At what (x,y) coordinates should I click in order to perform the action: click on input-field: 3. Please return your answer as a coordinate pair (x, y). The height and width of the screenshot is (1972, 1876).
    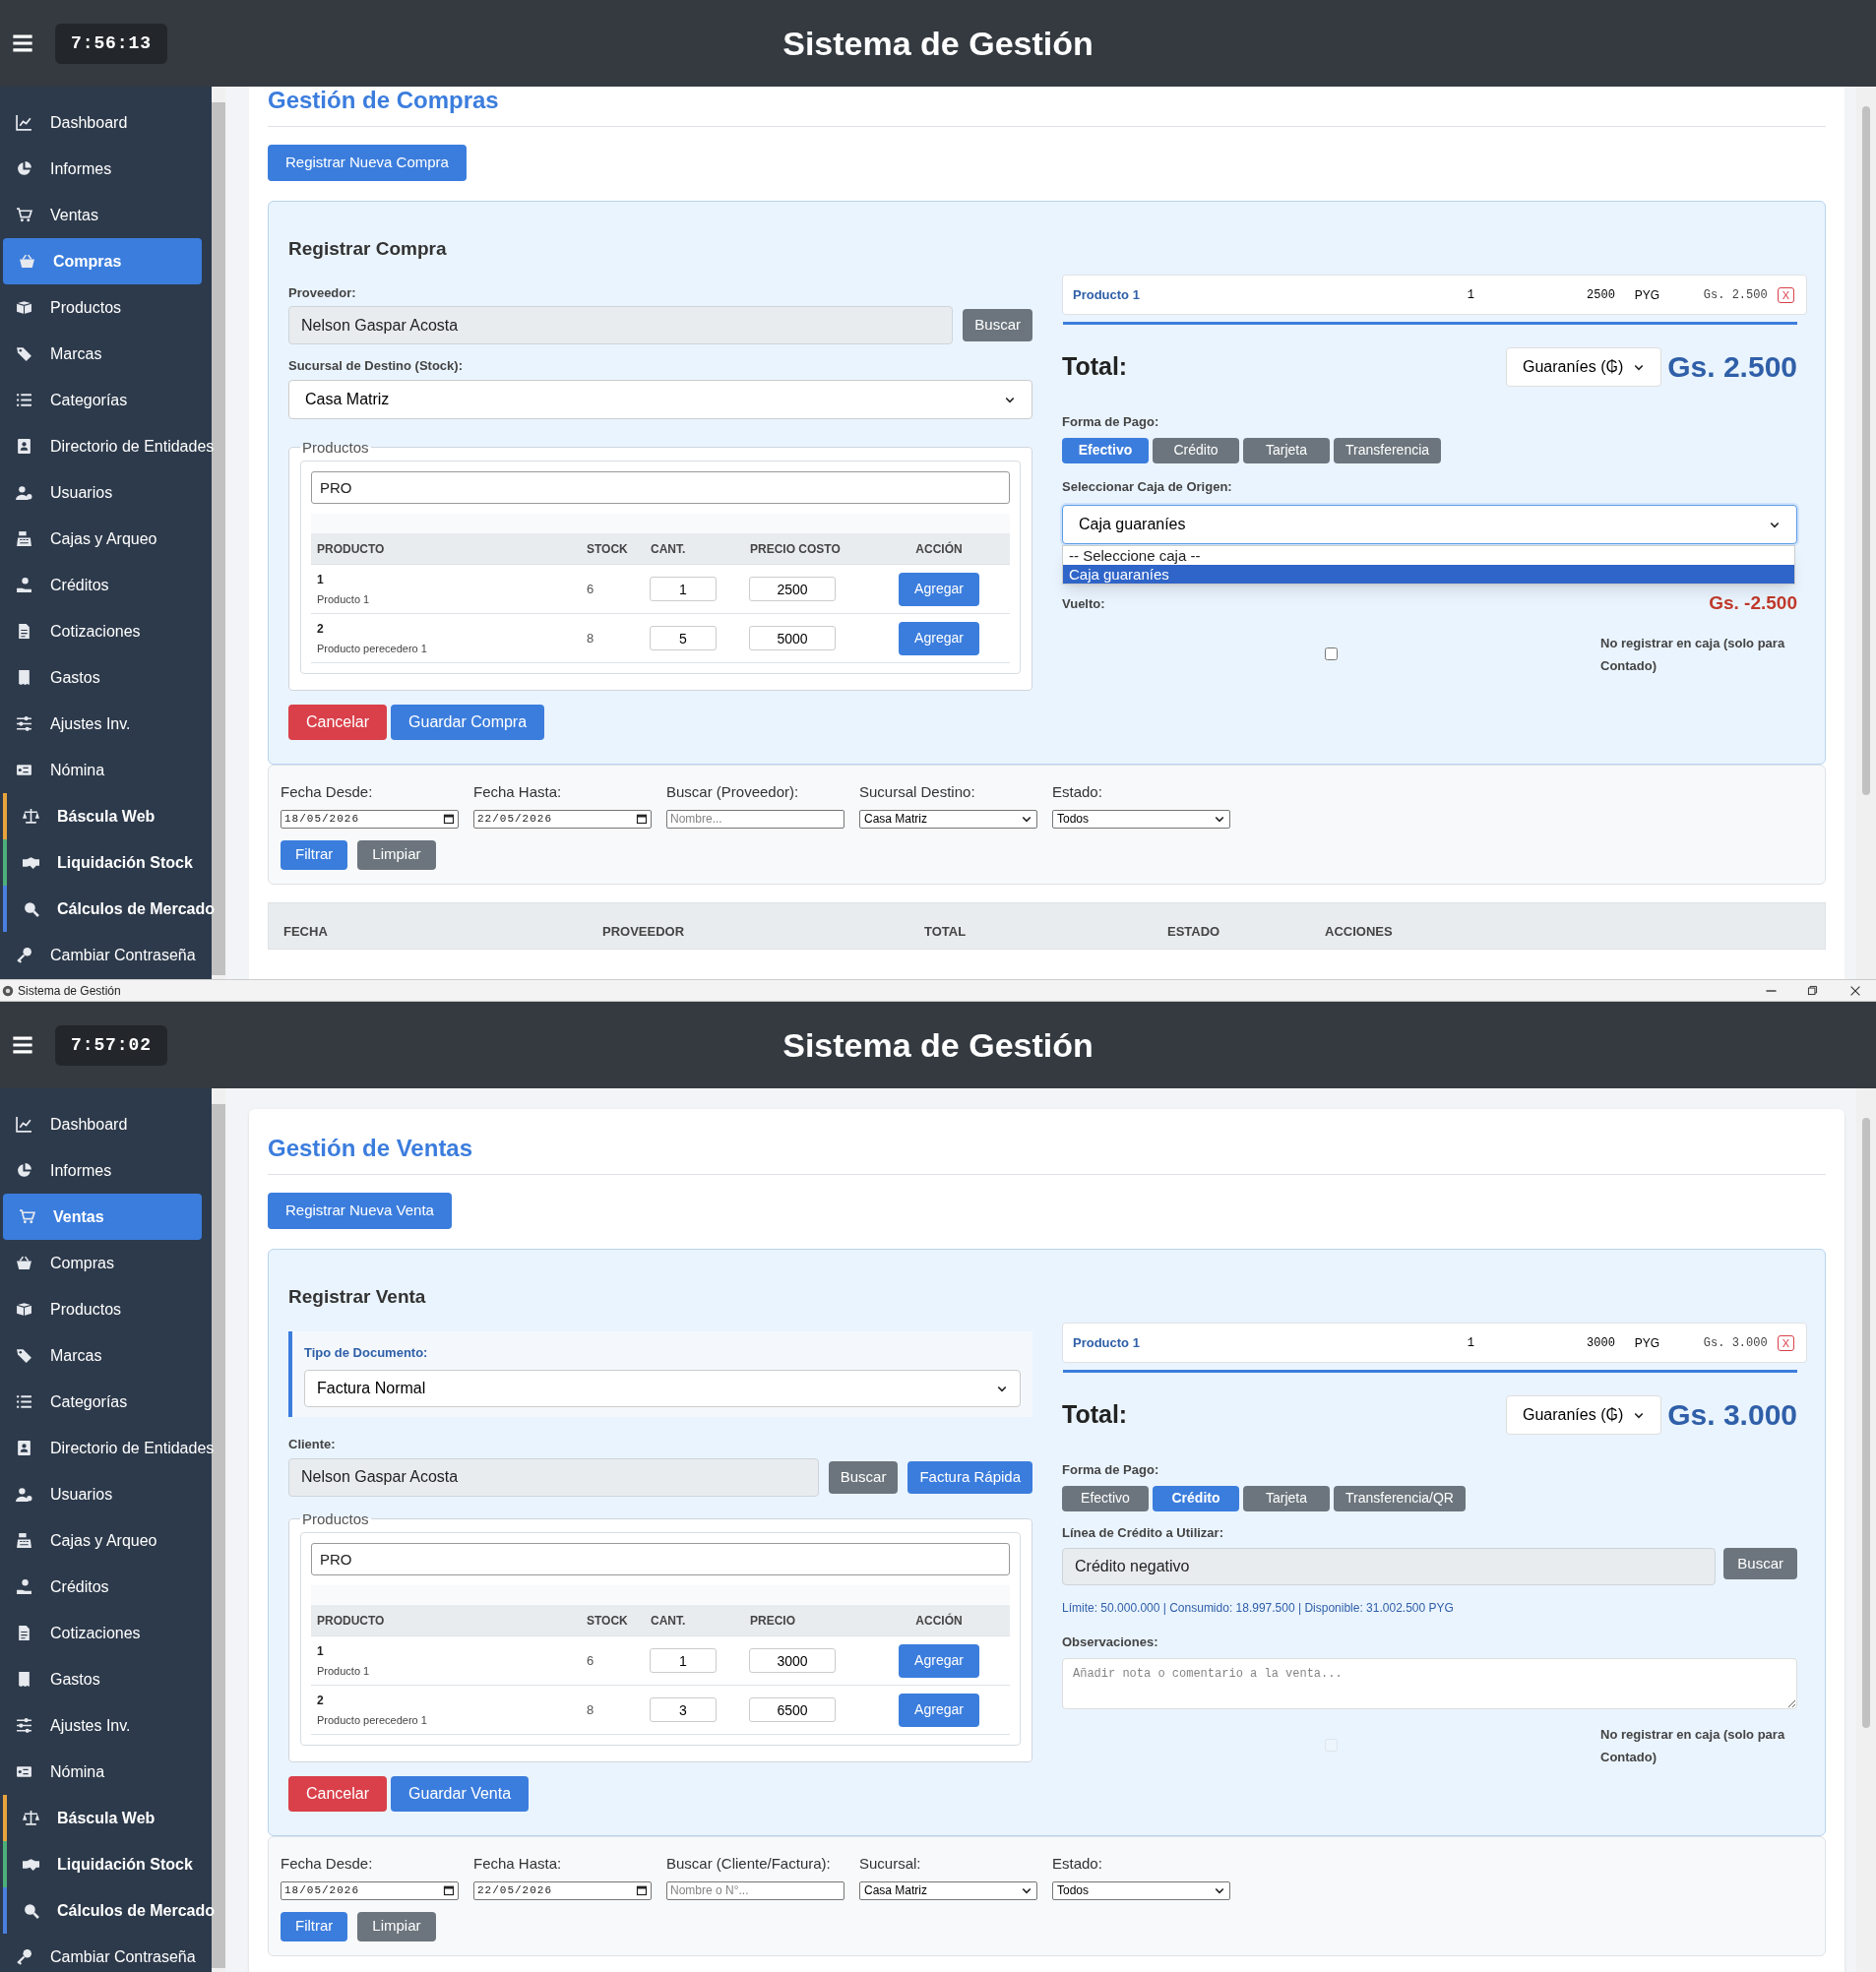
    Looking at the image, I should click on (683, 1710).